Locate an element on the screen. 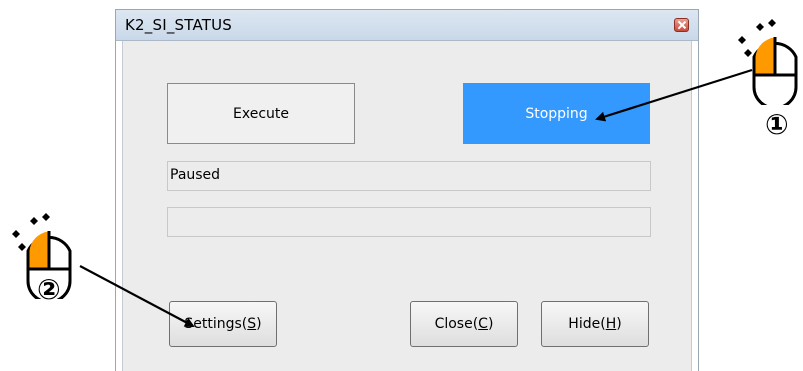 This screenshot has height=371, width=803. arrow-to-stopping is located at coordinates (674, 95).